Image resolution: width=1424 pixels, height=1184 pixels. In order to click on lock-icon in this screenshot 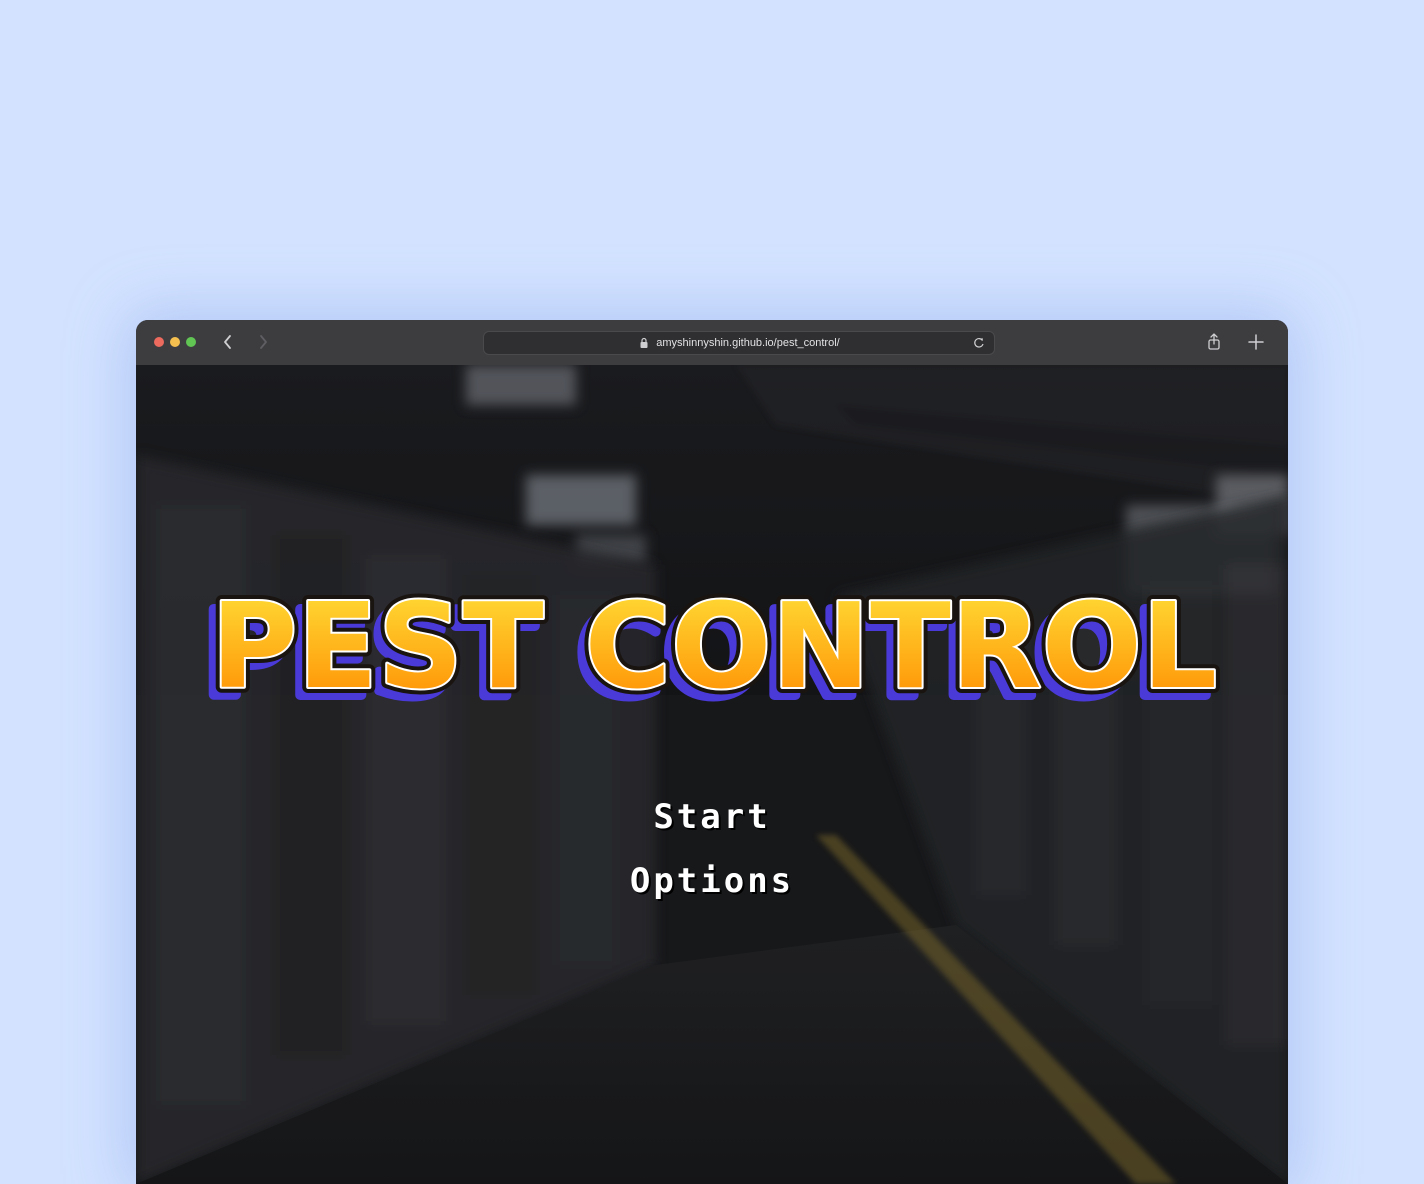, I will do `click(644, 343)`.